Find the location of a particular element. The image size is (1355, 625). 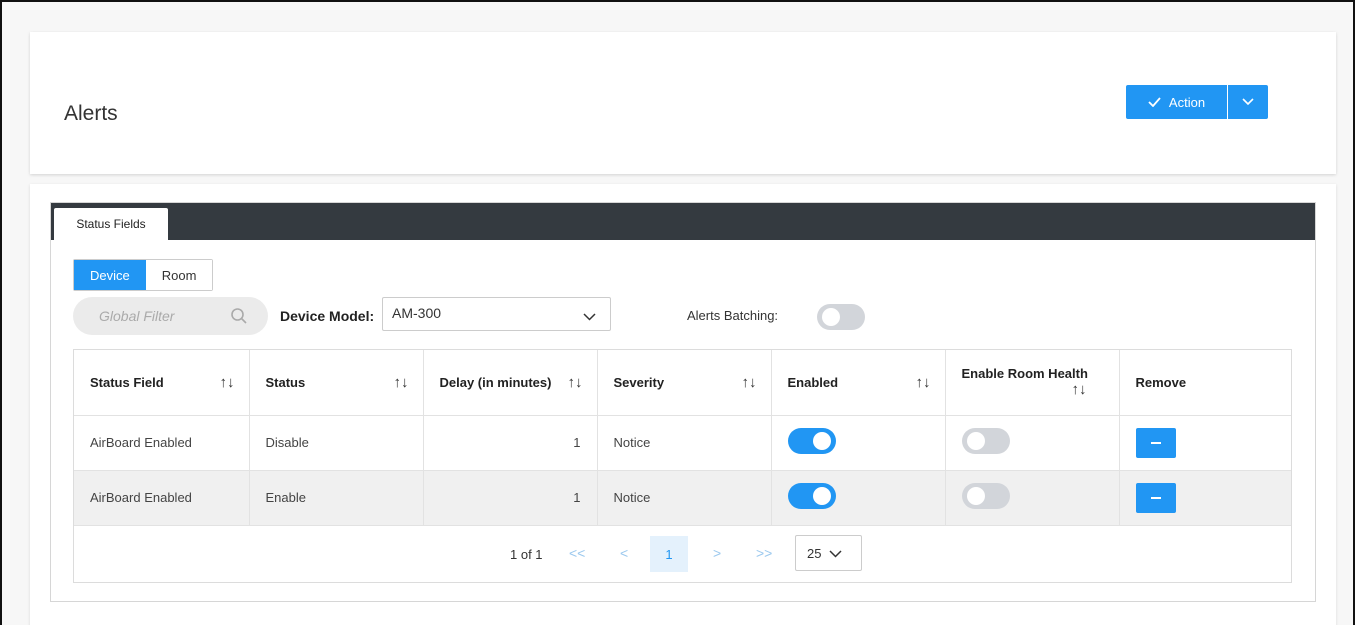

col-enable-room-health: Enable Room Health ↑↓ is located at coordinates (1032, 382).